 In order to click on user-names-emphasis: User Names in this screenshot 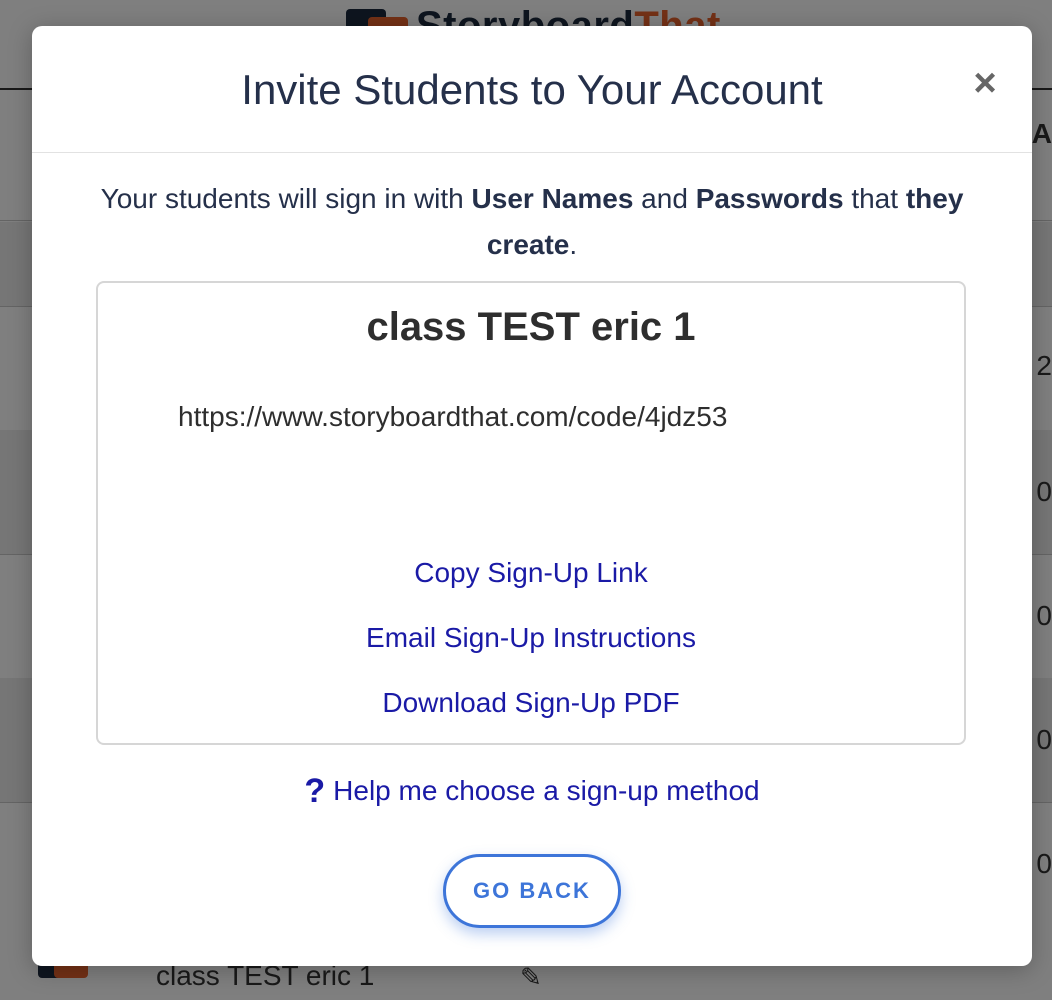, I will do `click(552, 198)`.